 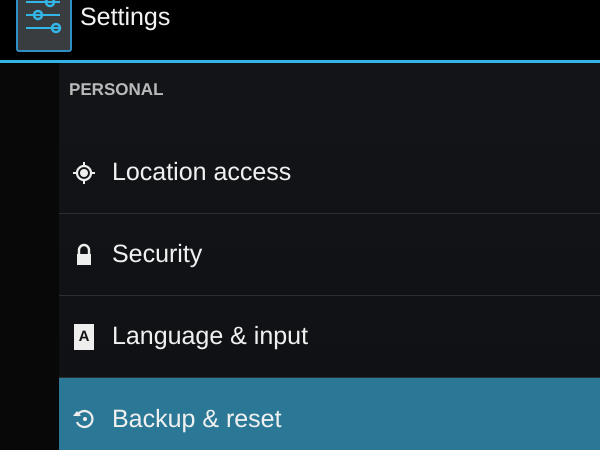 What do you see at coordinates (202, 172) in the screenshot?
I see `item-label: Location access` at bounding box center [202, 172].